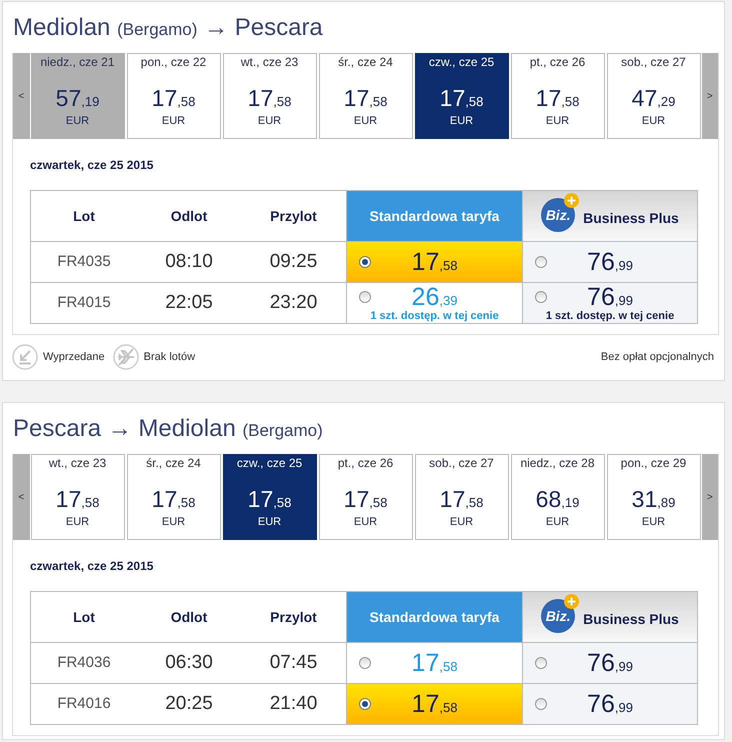 The width and height of the screenshot is (732, 742). Describe the element at coordinates (189, 704) in the screenshot. I see `departure-time: 20:25` at that location.